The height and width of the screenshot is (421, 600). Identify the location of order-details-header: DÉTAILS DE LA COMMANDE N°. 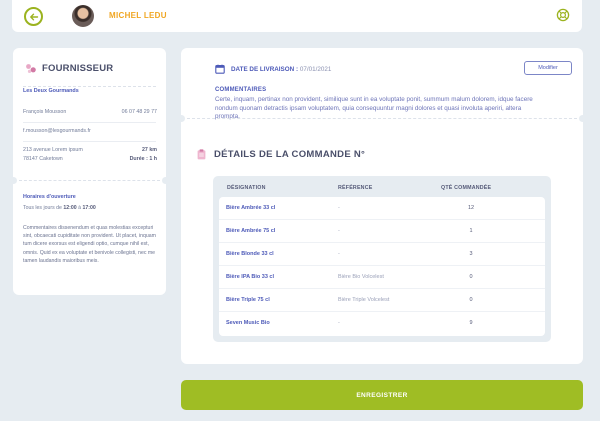
(281, 154).